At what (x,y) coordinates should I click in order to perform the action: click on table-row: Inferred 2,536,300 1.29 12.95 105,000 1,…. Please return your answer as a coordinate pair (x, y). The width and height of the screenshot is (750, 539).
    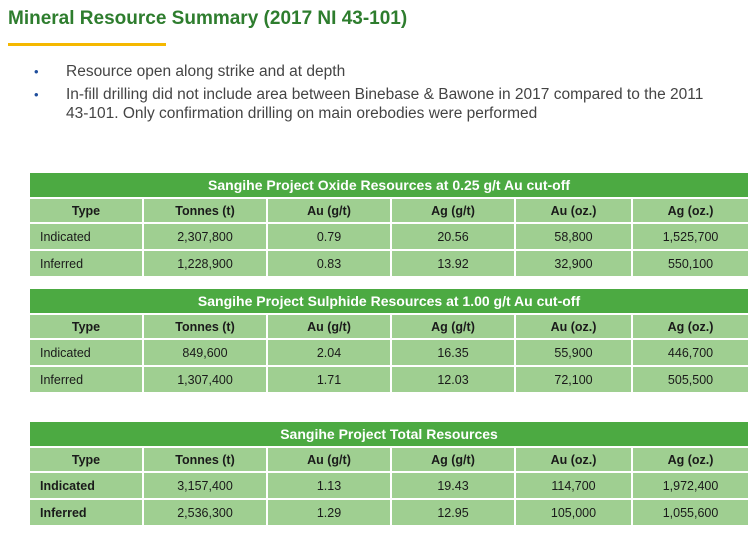
    Looking at the image, I should click on (389, 512).